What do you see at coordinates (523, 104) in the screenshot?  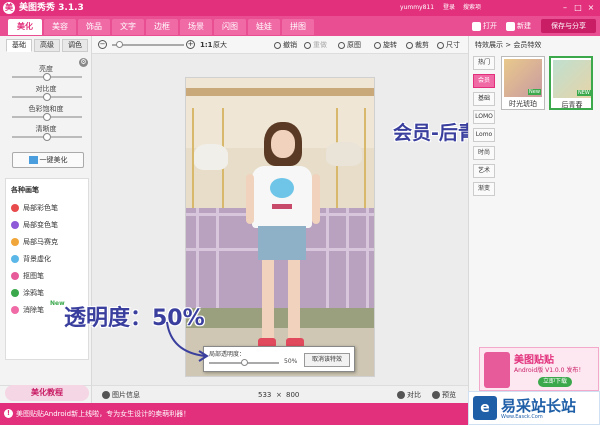 I see `effect-label: 时光琥珀` at bounding box center [523, 104].